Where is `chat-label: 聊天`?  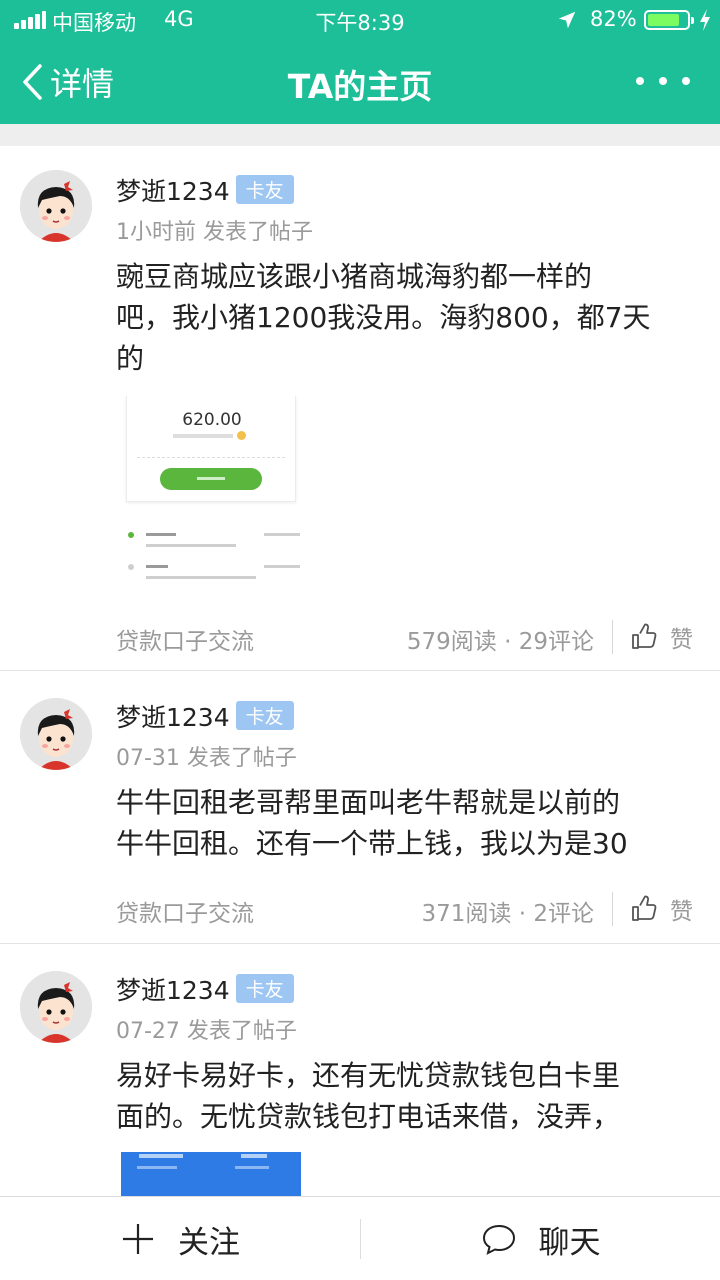
chat-label: 聊天 is located at coordinates (569, 1242).